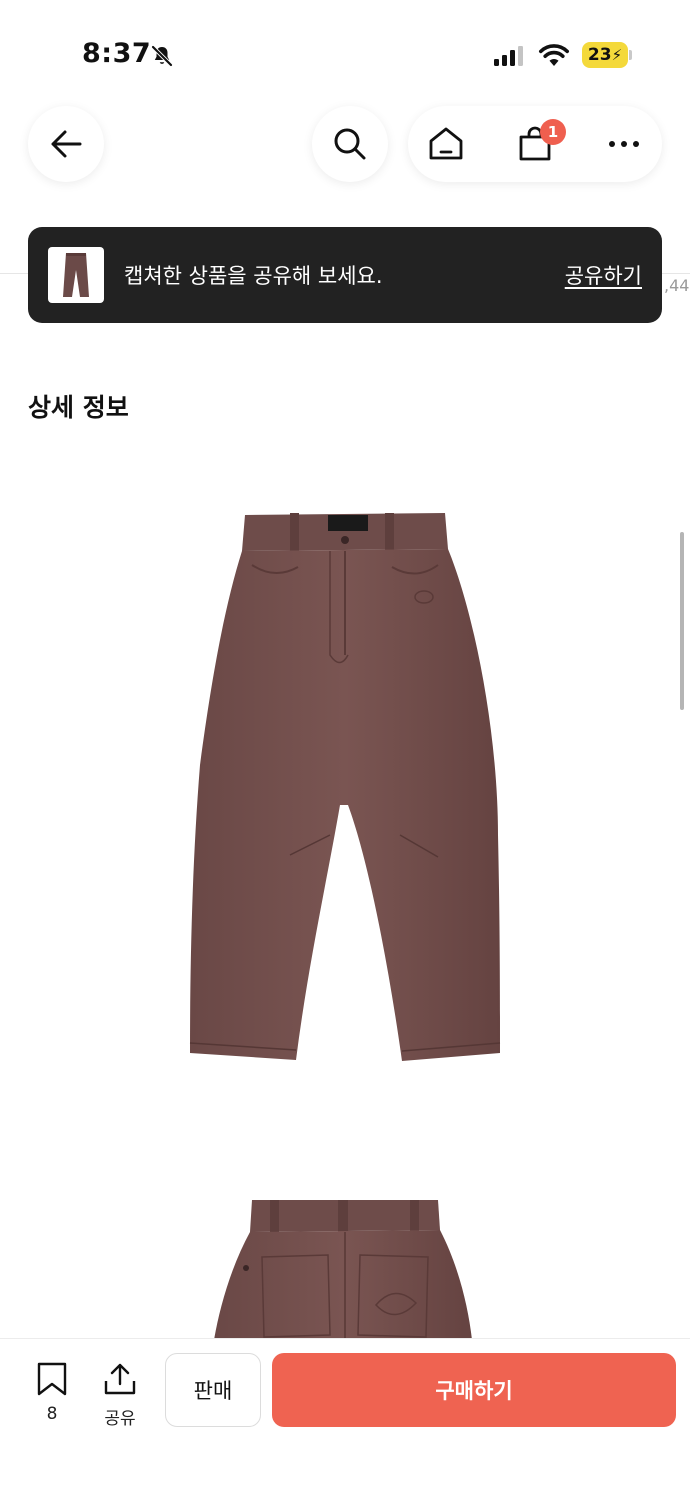 This screenshot has height=1500, width=690. I want to click on share-label: 공유, so click(120, 1419).